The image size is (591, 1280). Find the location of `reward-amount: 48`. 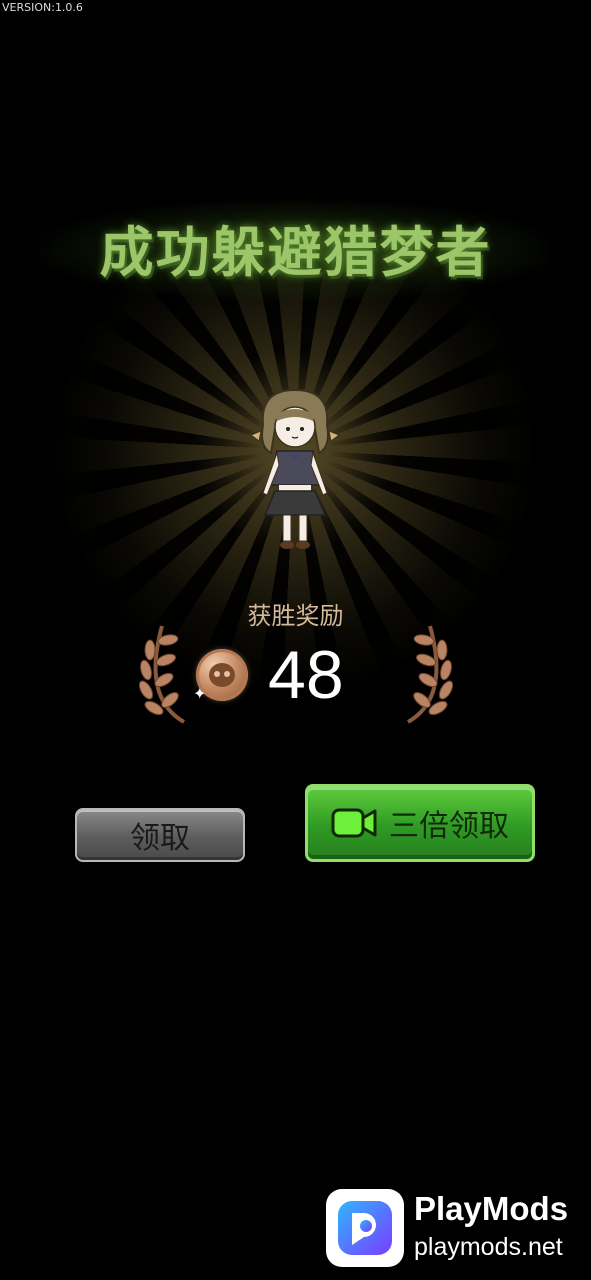

reward-amount: 48 is located at coordinates (306, 675).